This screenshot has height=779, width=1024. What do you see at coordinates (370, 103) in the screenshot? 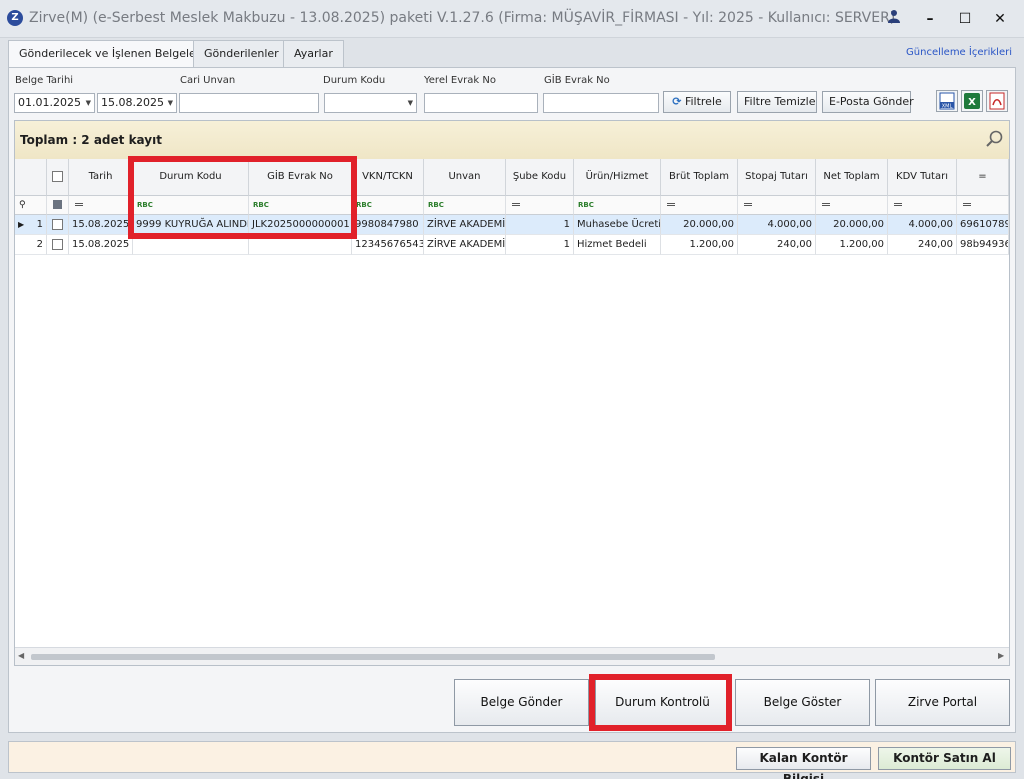
I see `durum-kodu-select: ▼` at bounding box center [370, 103].